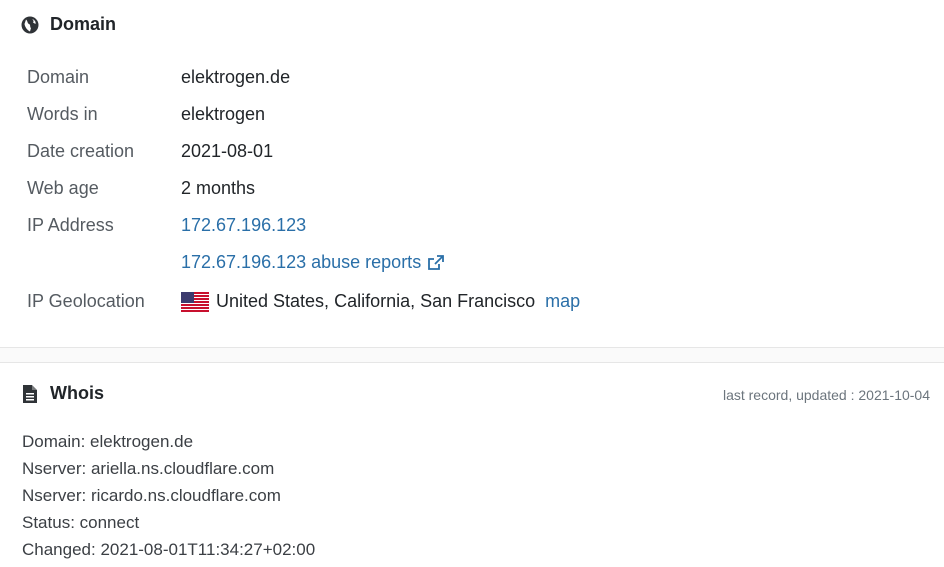 The image size is (944, 567). Describe the element at coordinates (236, 77) in the screenshot. I see `value-domain: elektrogen.de` at that location.